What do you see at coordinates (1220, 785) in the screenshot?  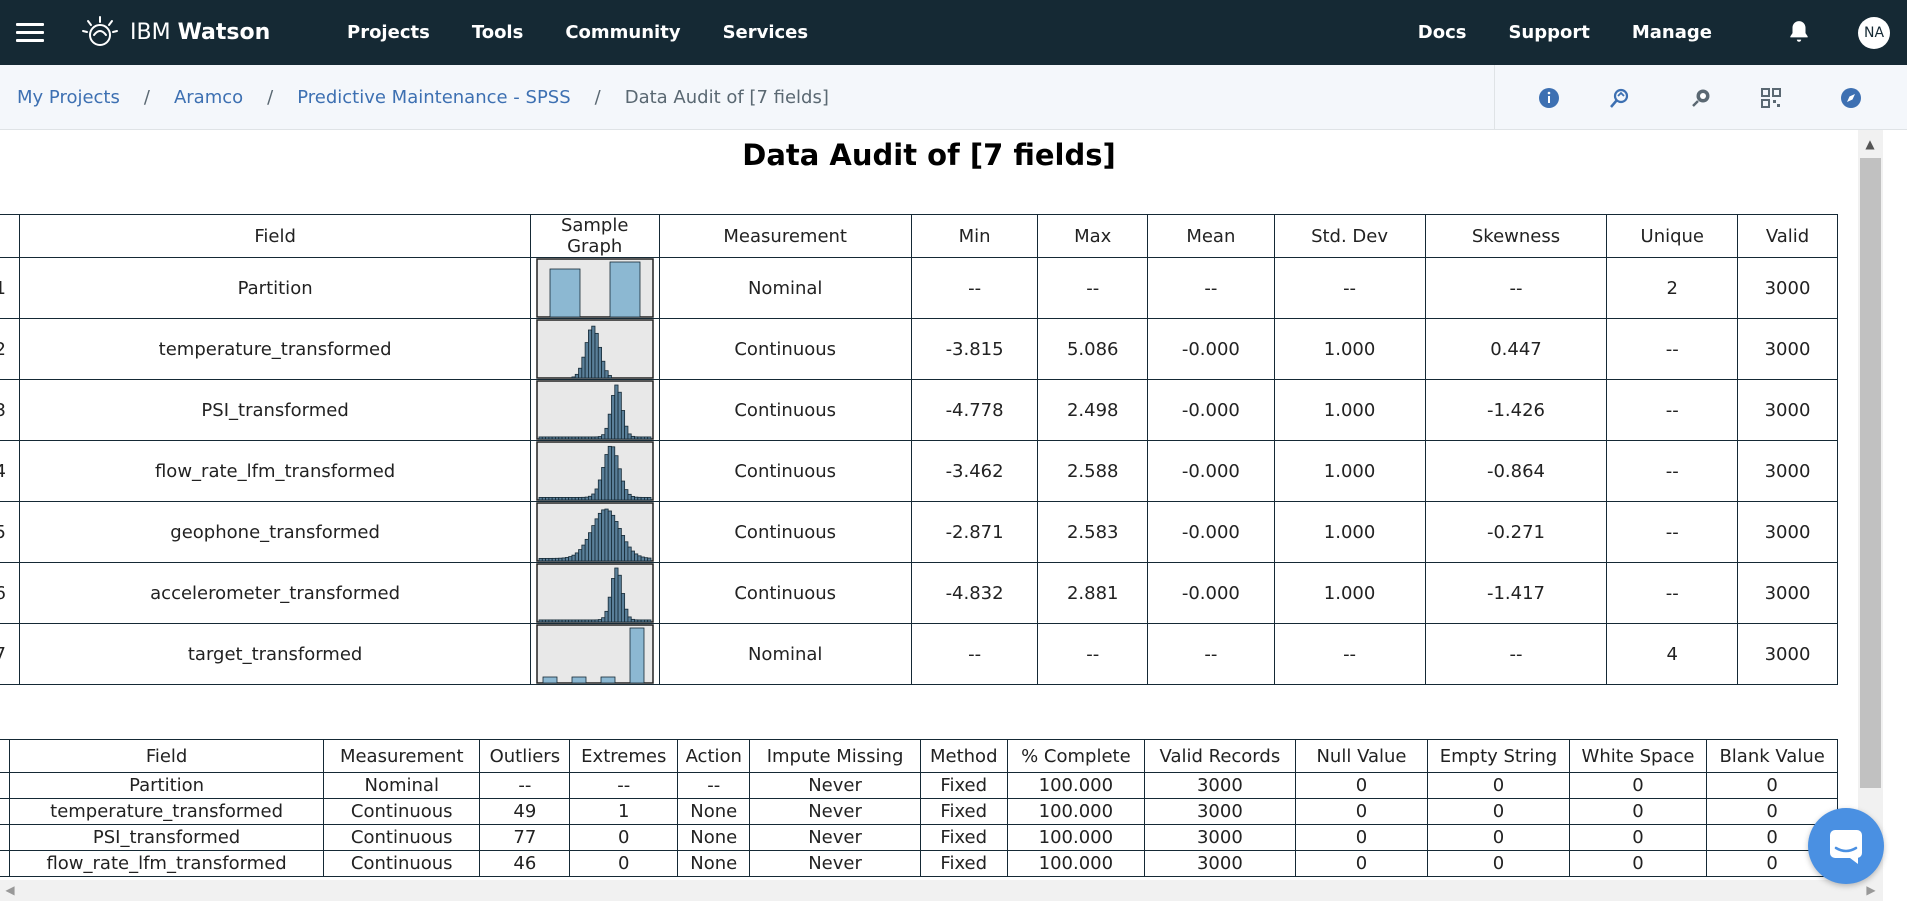 I see `table-cell: 3000` at bounding box center [1220, 785].